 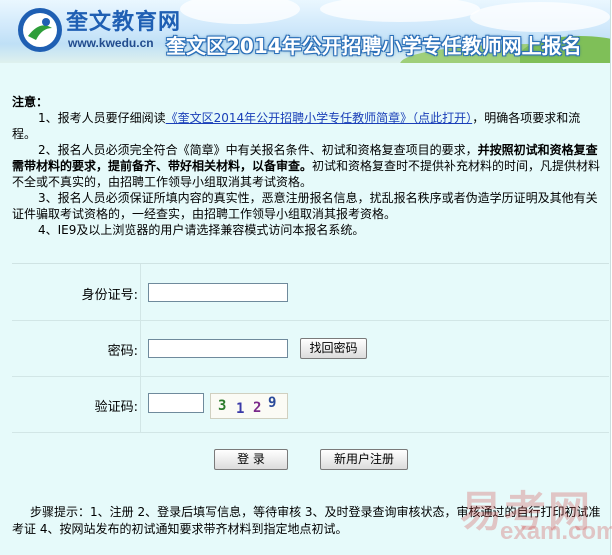 I want to click on notice-item-1-text: 1、报考人员要仔细阅读, so click(x=102, y=118).